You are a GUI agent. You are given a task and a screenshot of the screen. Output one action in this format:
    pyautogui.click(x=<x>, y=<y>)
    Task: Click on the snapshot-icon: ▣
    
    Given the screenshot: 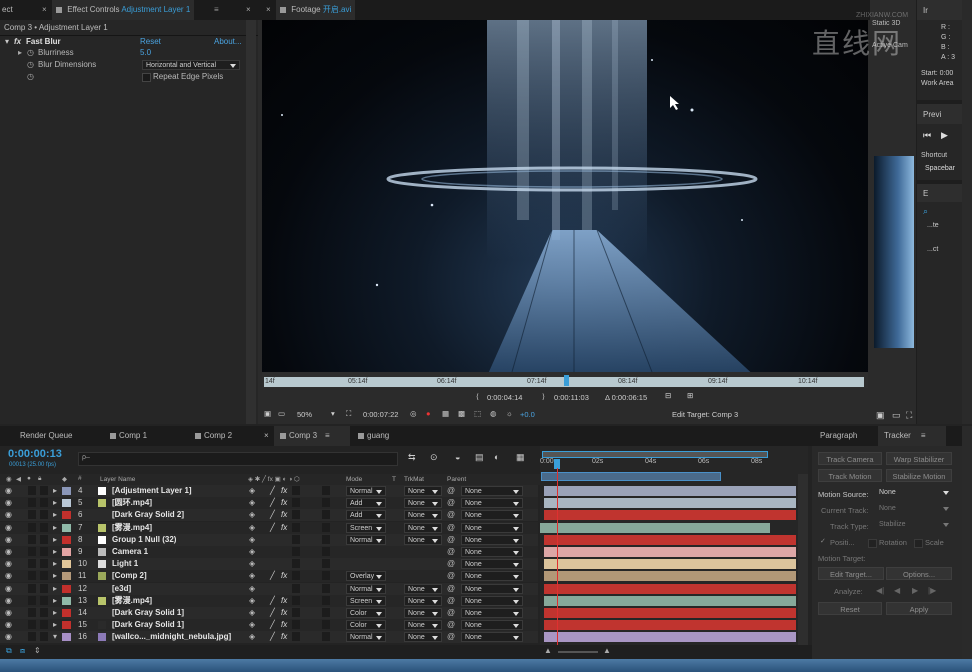 What is the action you would take?
    pyautogui.click(x=267, y=413)
    